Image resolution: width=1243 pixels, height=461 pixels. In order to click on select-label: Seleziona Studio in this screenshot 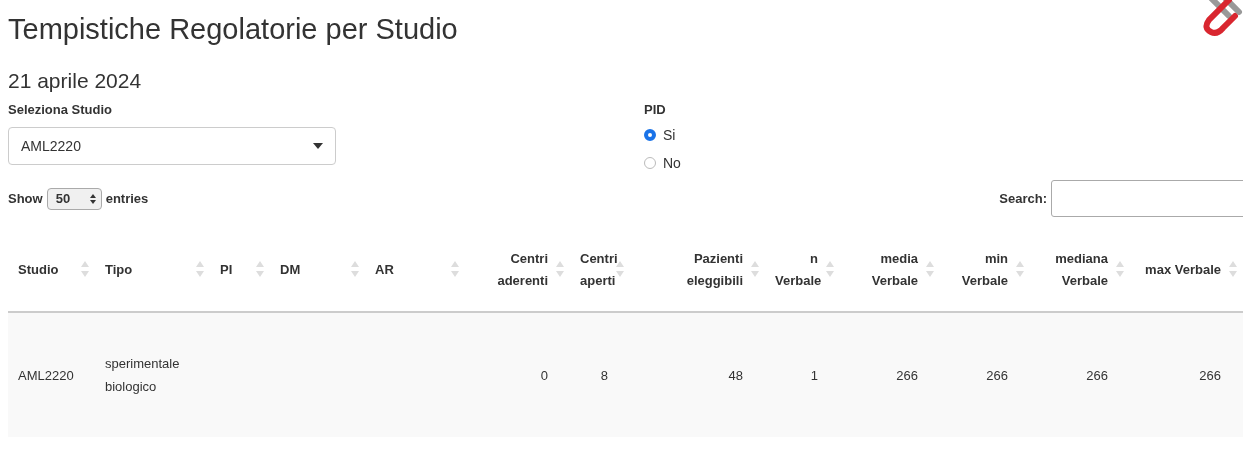, I will do `click(60, 110)`.